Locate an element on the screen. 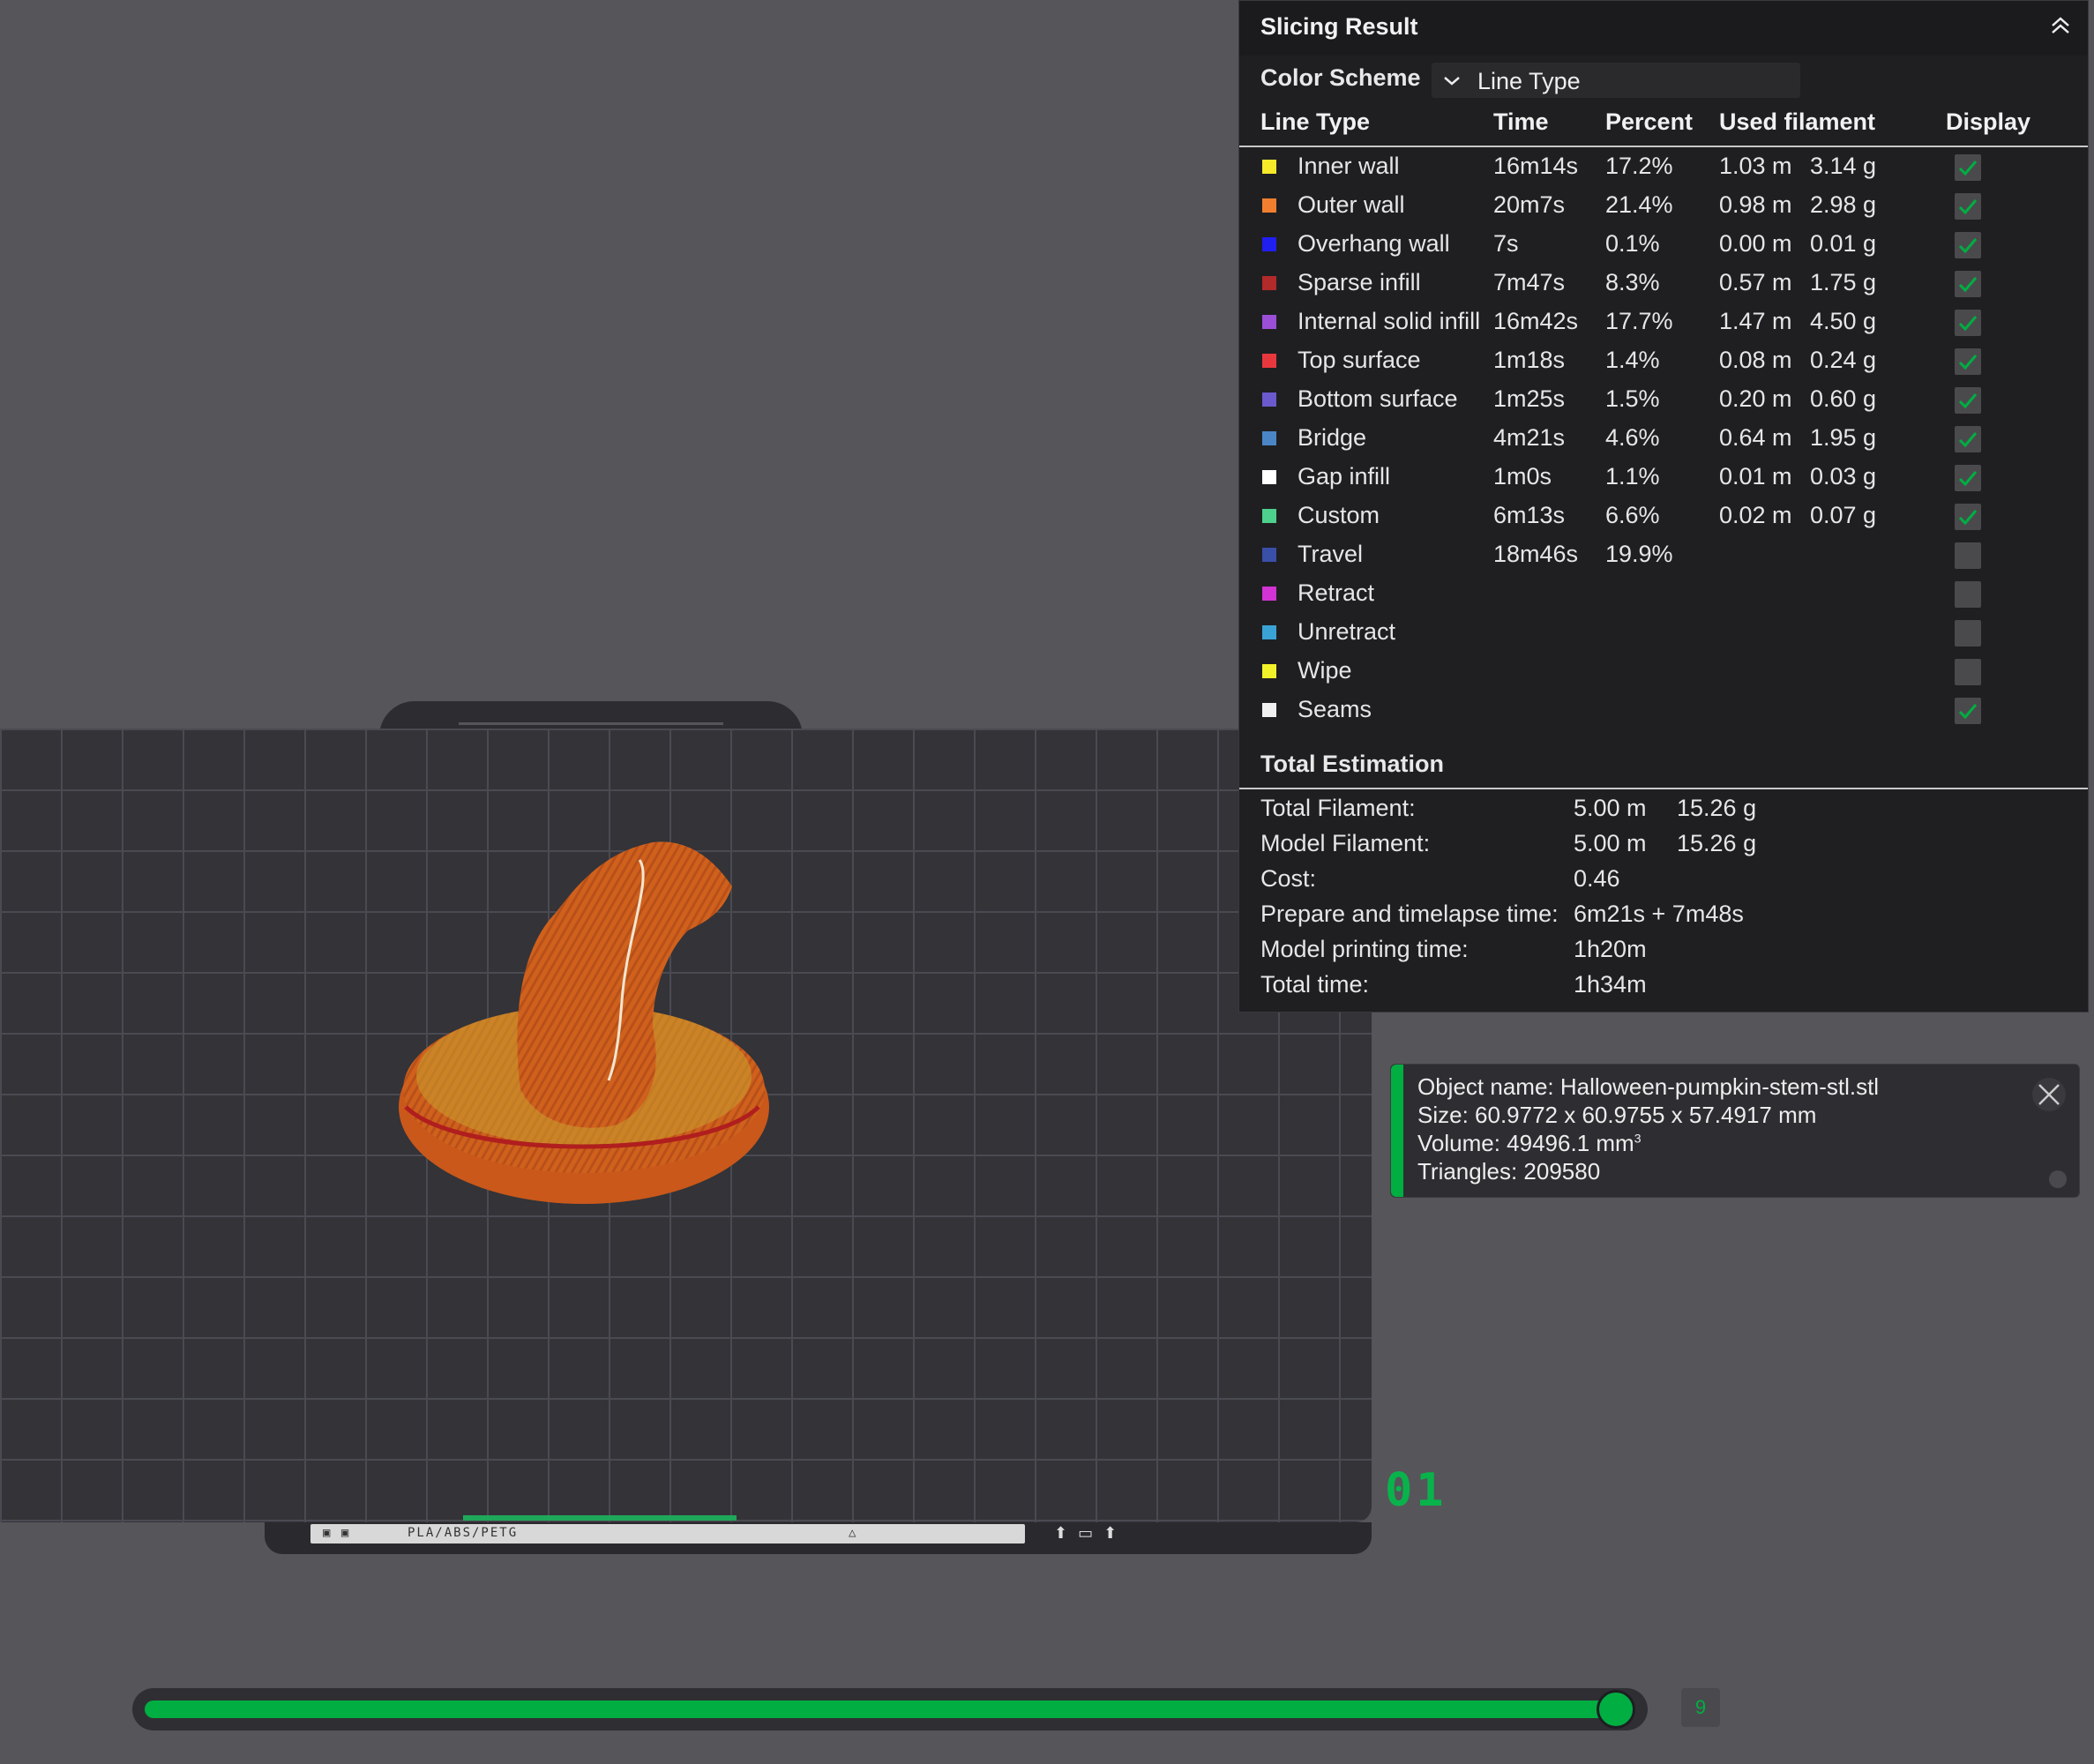  line-type-time: 20m7s is located at coordinates (1529, 204).